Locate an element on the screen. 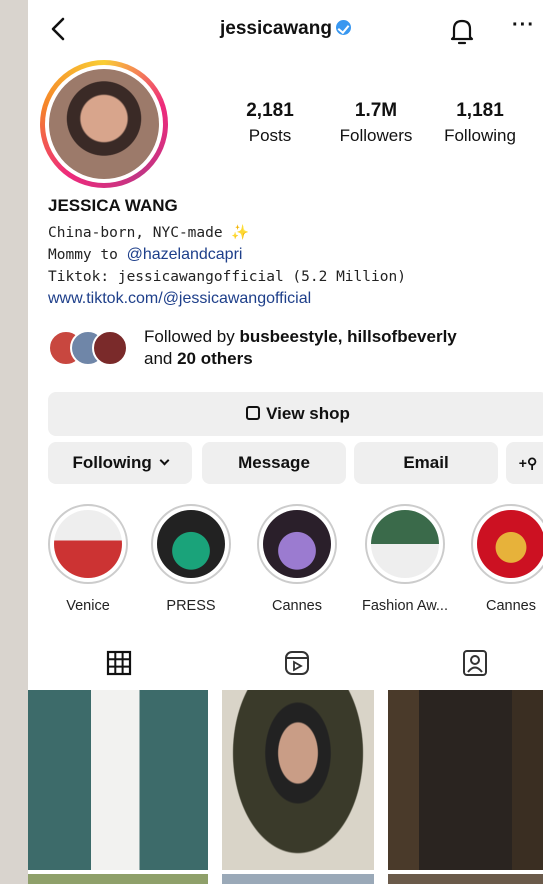  highlight-venice: Venice is located at coordinates (88, 559).